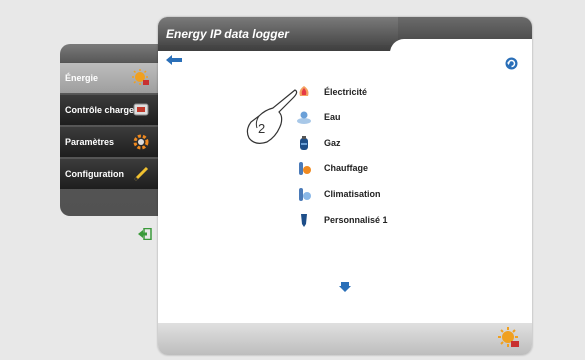 The width and height of the screenshot is (585, 360). I want to click on header-notch, so click(461, 46).